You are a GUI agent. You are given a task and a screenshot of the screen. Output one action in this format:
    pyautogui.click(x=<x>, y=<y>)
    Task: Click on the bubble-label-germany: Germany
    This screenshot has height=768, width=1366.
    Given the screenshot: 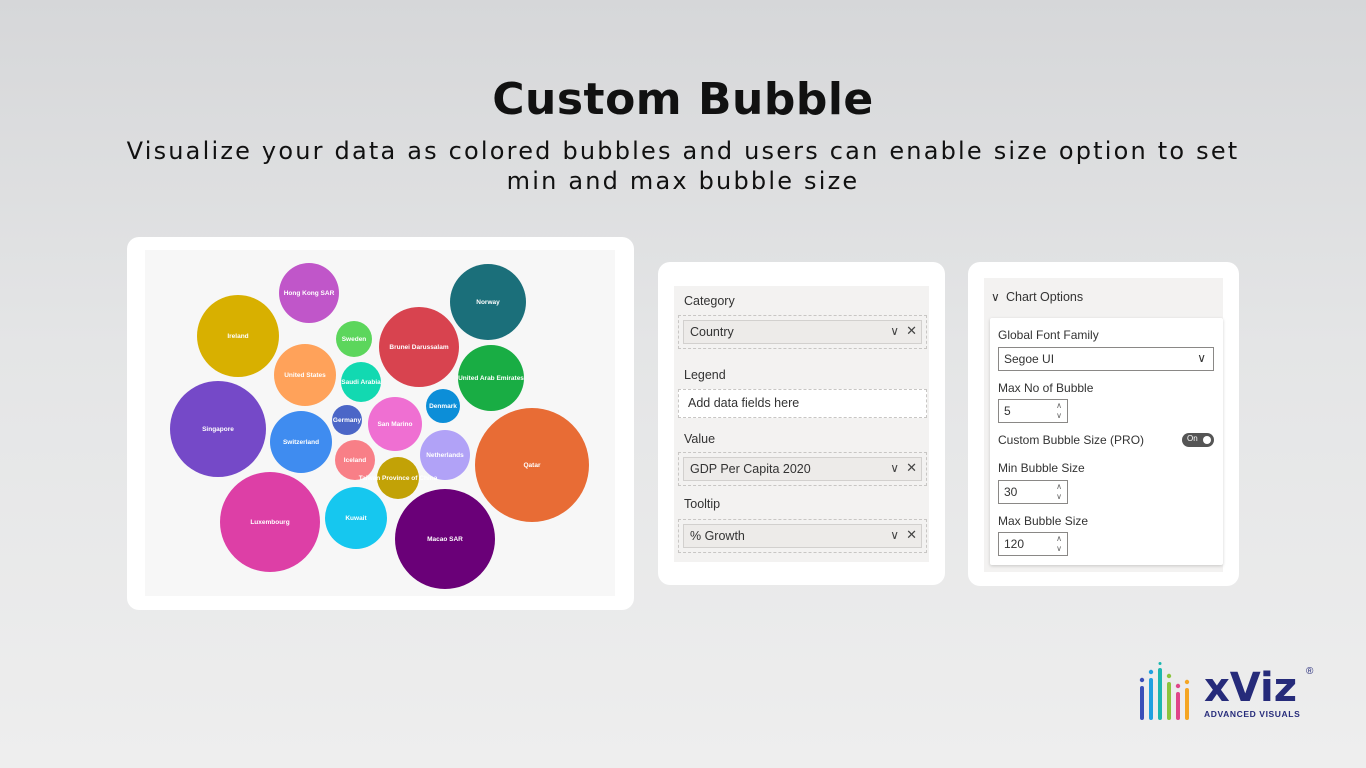 What is the action you would take?
    pyautogui.click(x=347, y=420)
    